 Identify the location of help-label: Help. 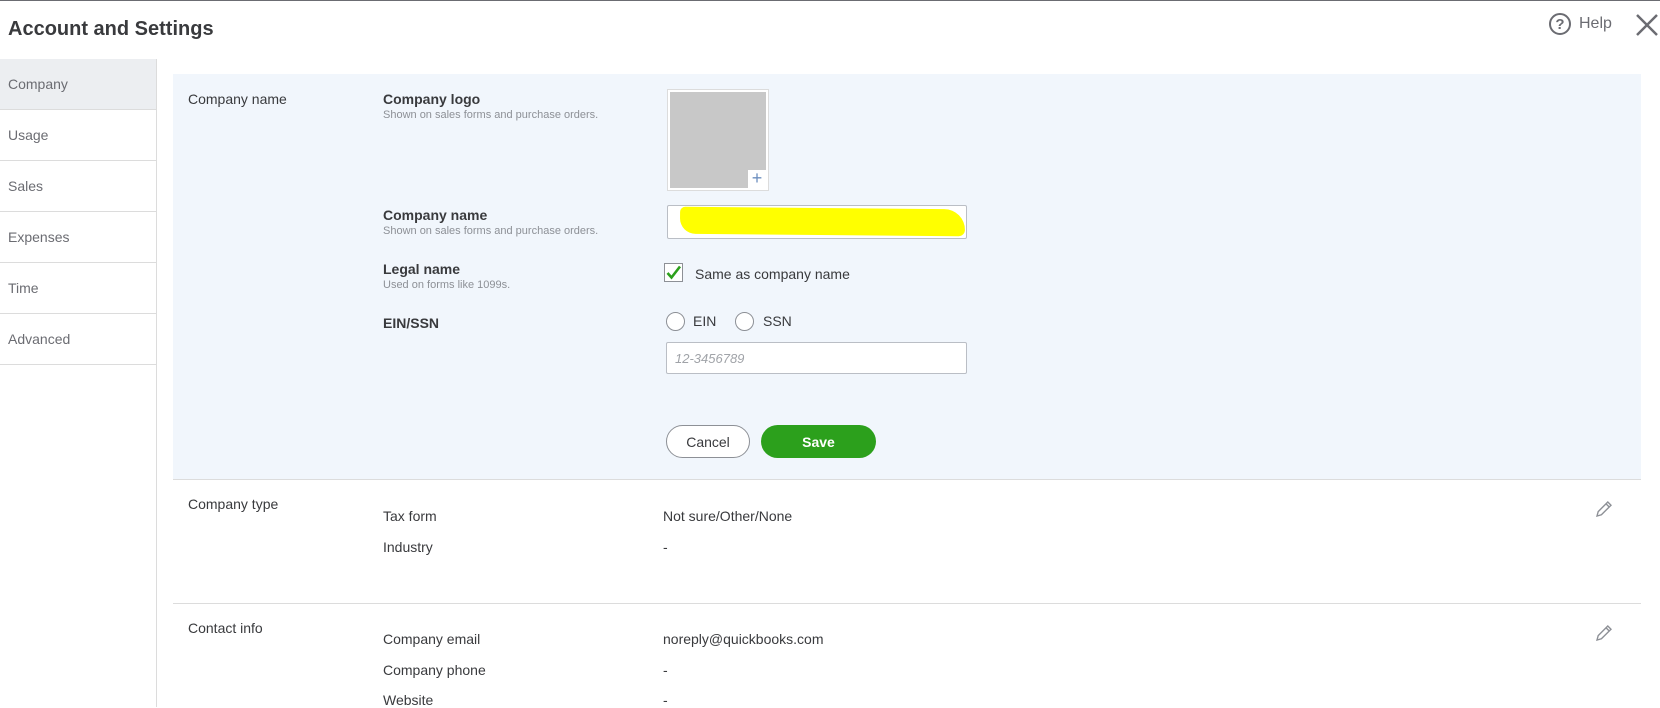
(1595, 23).